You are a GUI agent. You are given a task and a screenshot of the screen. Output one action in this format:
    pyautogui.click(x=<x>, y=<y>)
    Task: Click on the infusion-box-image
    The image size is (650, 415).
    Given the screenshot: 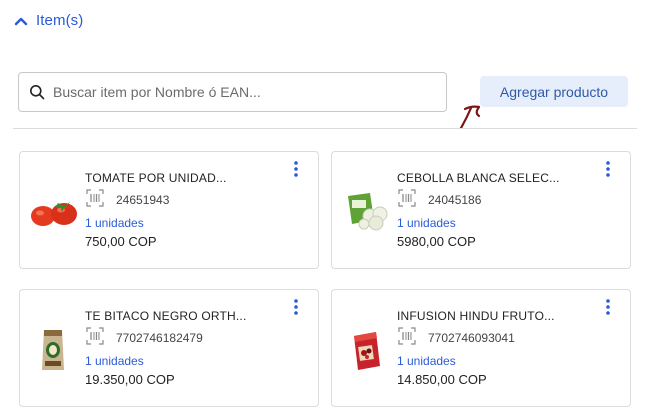 What is the action you would take?
    pyautogui.click(x=367, y=351)
    